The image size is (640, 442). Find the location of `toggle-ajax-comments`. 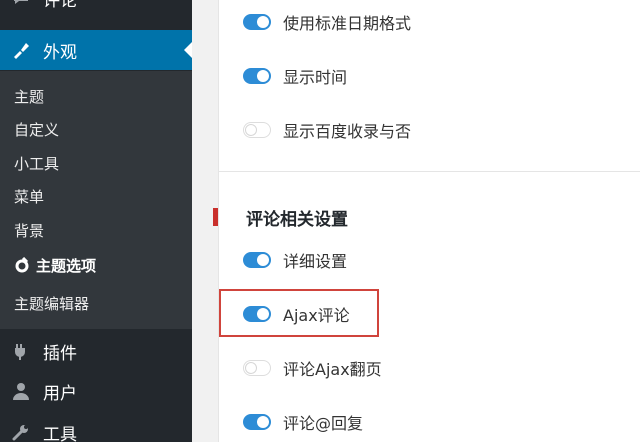

toggle-ajax-comments is located at coordinates (257, 314).